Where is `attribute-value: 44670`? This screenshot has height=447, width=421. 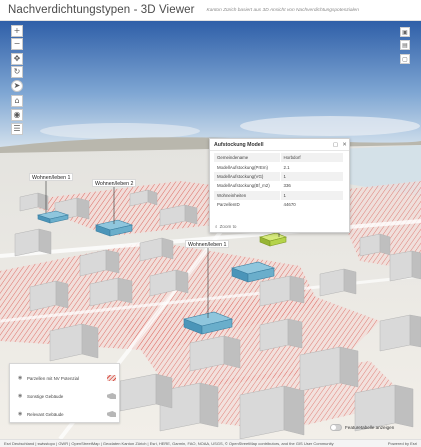
attribute-value: 44670 is located at coordinates (289, 205).